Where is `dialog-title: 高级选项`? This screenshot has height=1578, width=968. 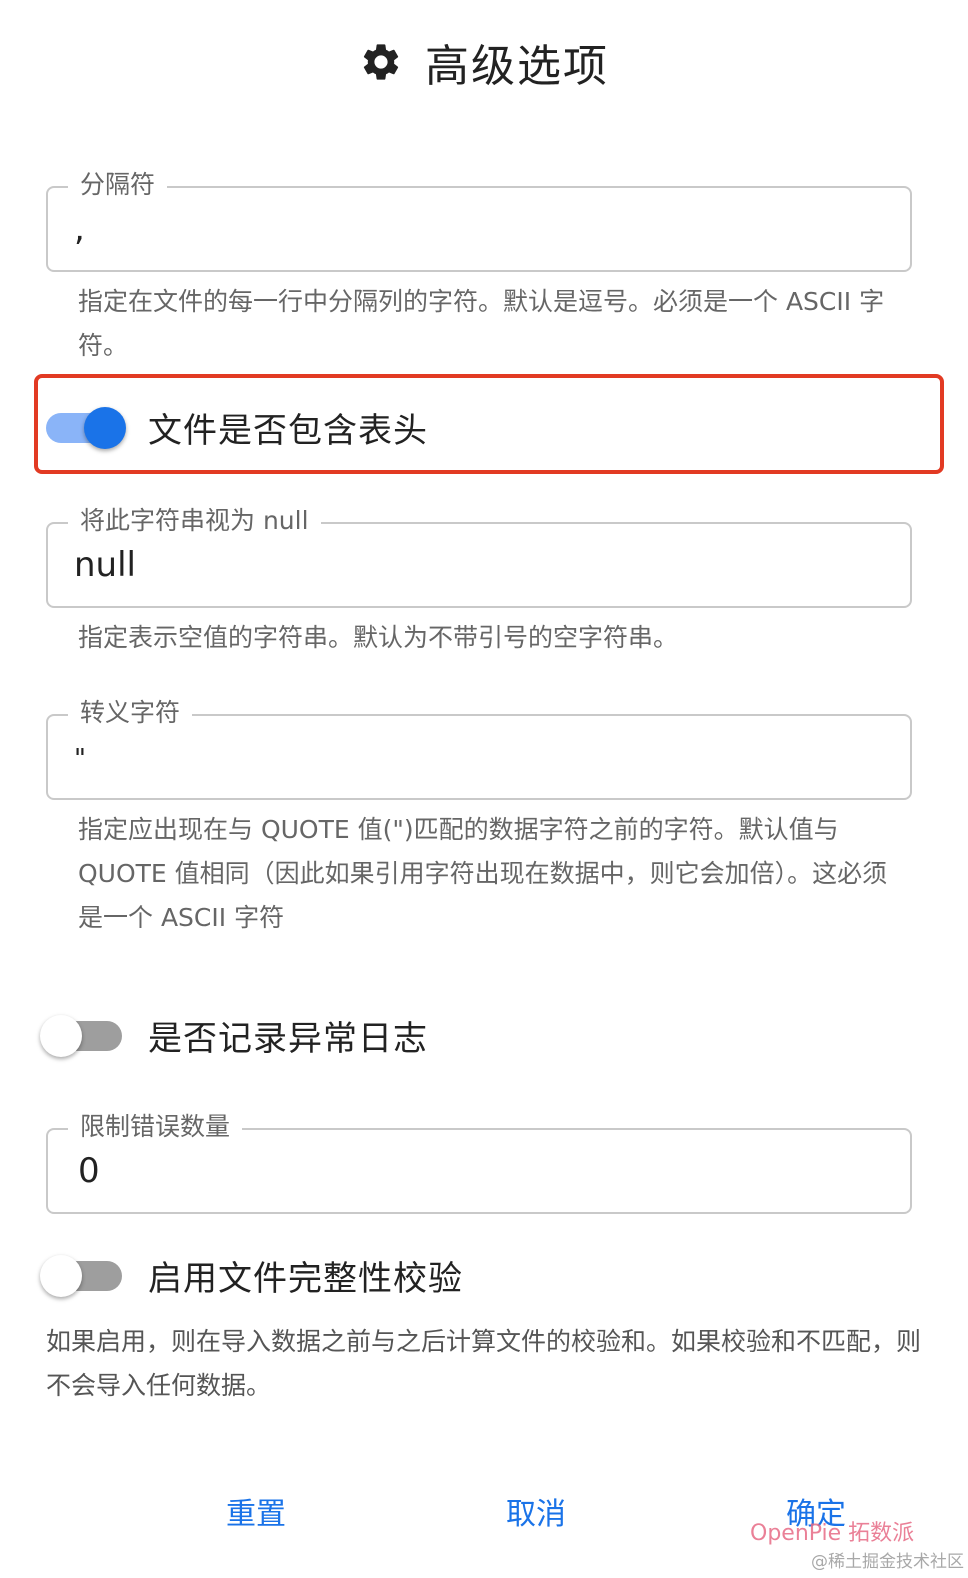
dialog-title: 高级选项 is located at coordinates (517, 66).